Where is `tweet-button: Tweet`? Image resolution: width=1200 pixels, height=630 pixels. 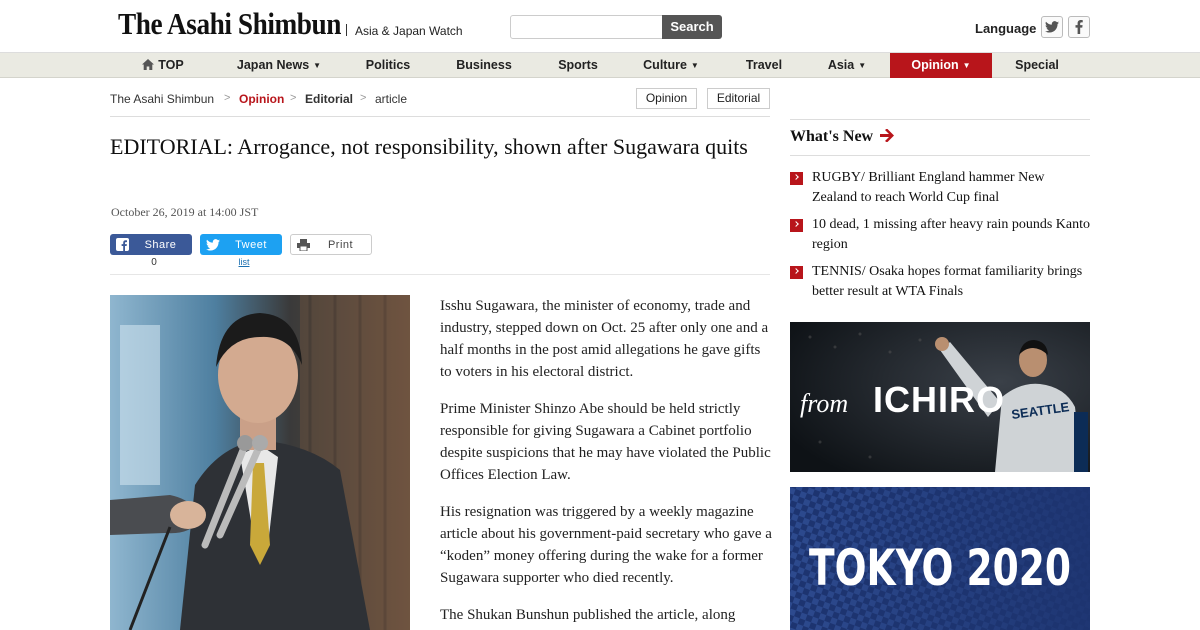
tweet-button: Tweet is located at coordinates (241, 244).